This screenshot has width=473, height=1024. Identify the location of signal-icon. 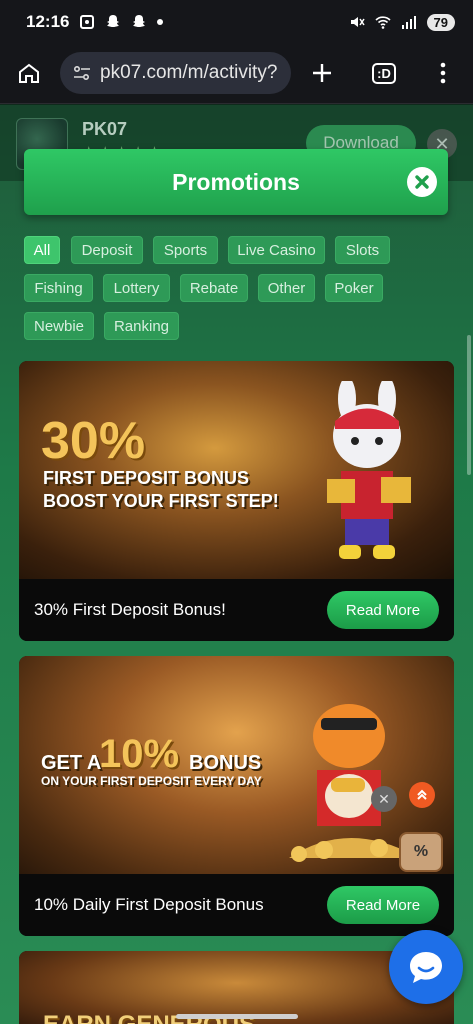
(408, 22).